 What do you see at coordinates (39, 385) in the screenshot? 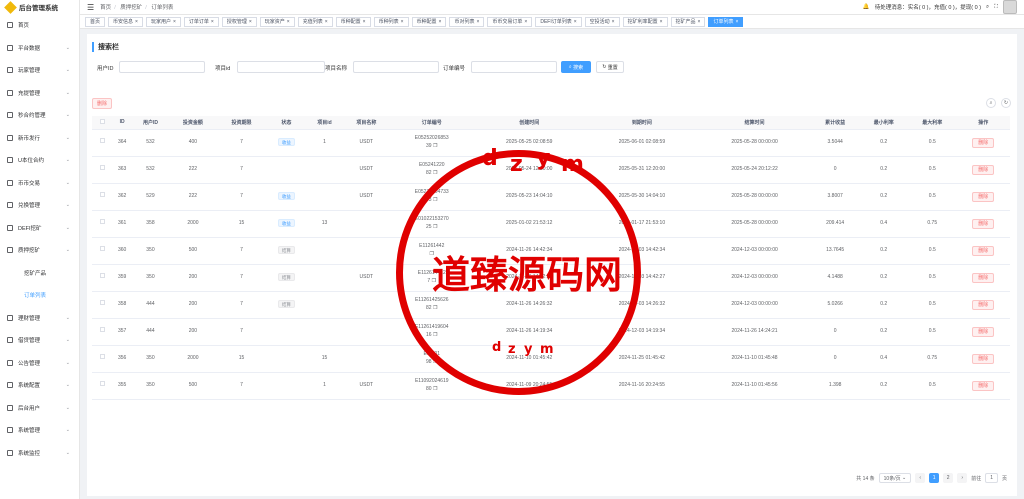
I see `sidebar-item: 系统配置 ⌄` at bounding box center [39, 385].